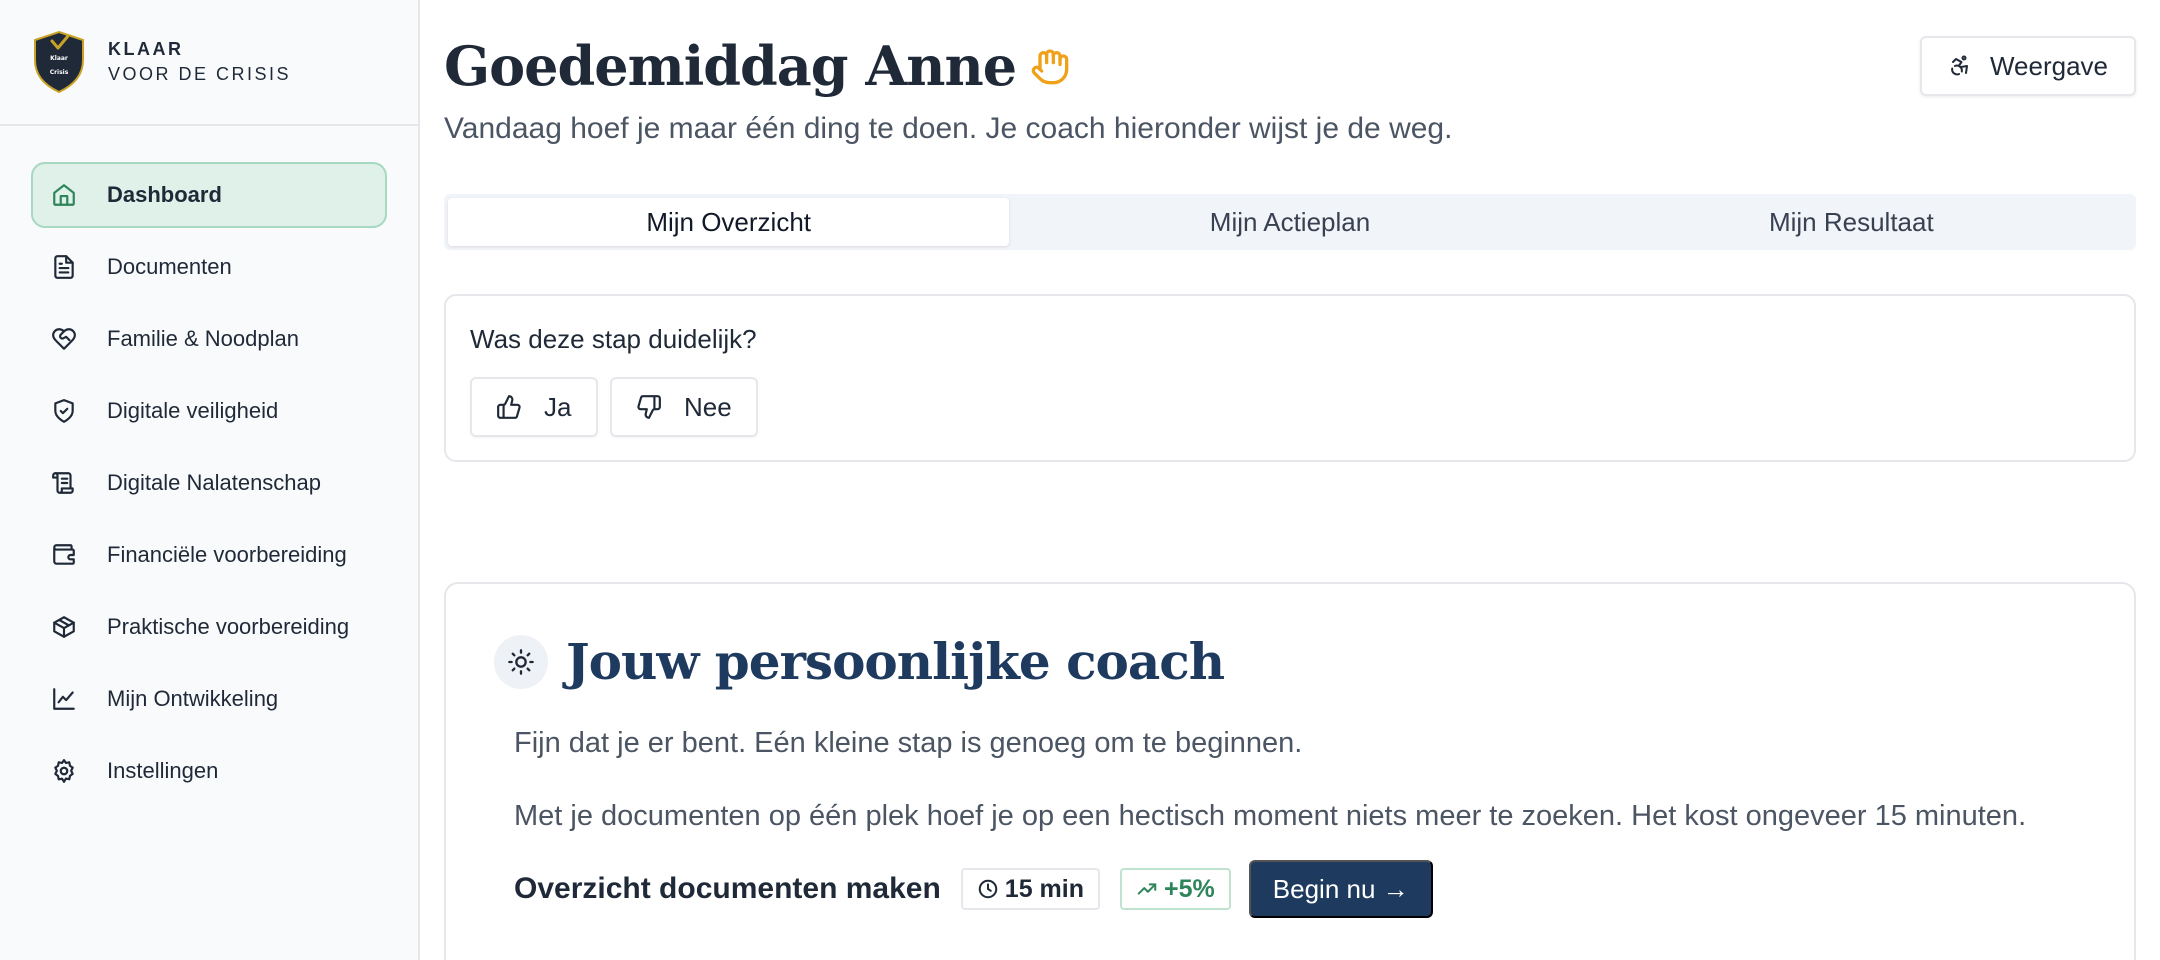 This screenshot has width=2160, height=960. Describe the element at coordinates (64, 195) in the screenshot. I see `home-icon` at that location.